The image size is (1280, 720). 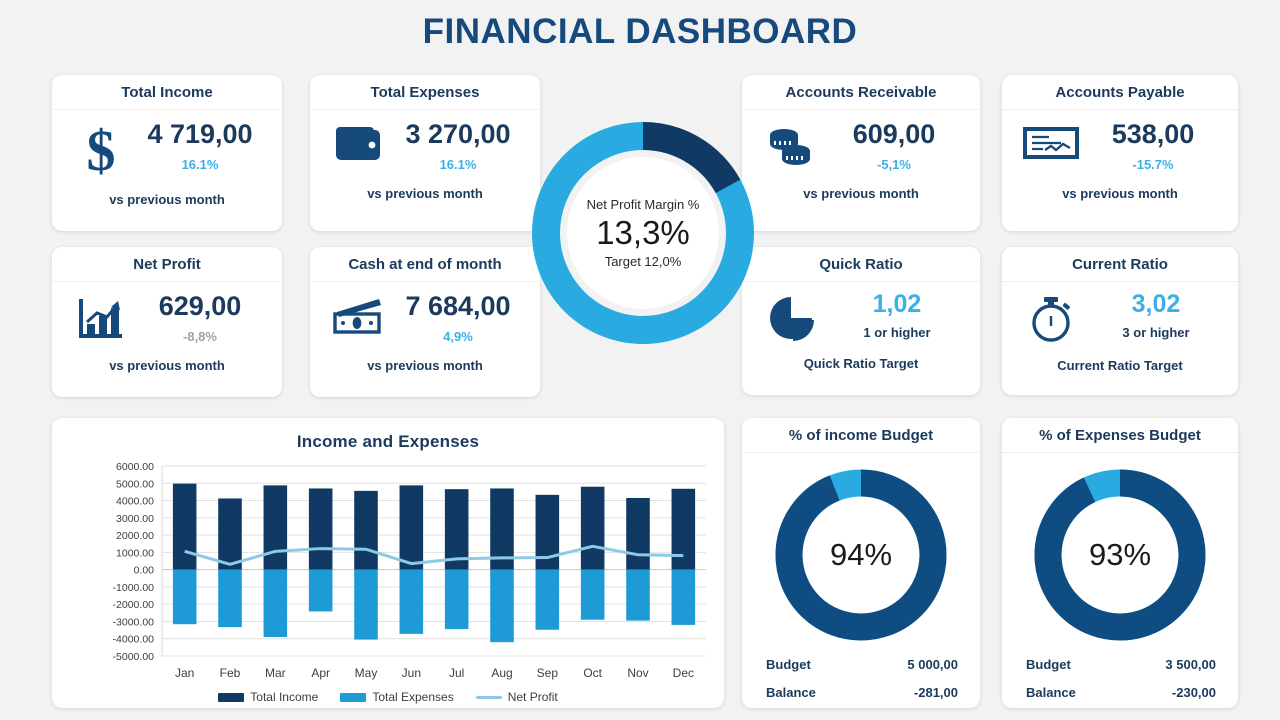 What do you see at coordinates (1121, 664) in the screenshot?
I see `budget-row: Budget 3 500,00` at bounding box center [1121, 664].